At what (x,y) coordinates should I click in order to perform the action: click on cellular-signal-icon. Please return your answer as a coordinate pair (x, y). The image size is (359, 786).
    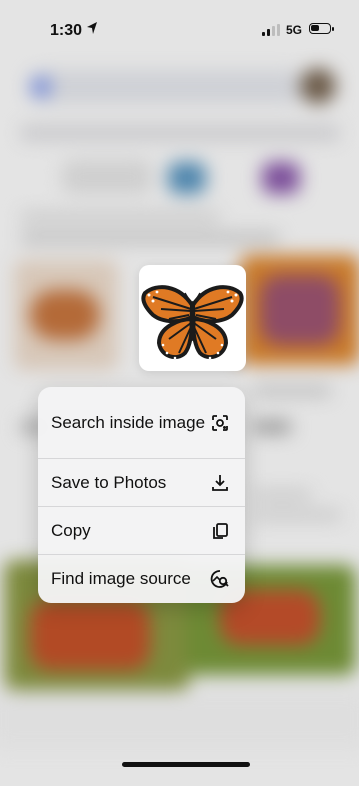
    Looking at the image, I should click on (271, 30).